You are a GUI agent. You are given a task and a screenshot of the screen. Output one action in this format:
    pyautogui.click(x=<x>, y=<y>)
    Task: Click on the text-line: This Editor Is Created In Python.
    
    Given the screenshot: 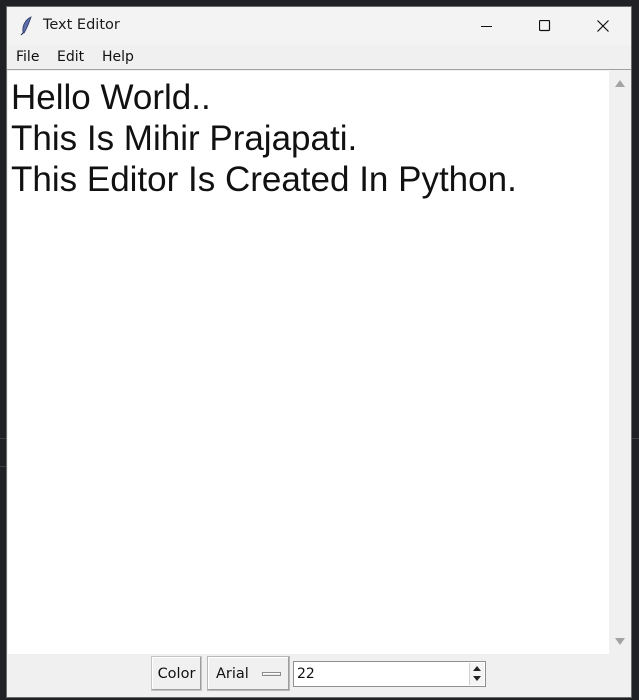 What is the action you would take?
    pyautogui.click(x=264, y=179)
    